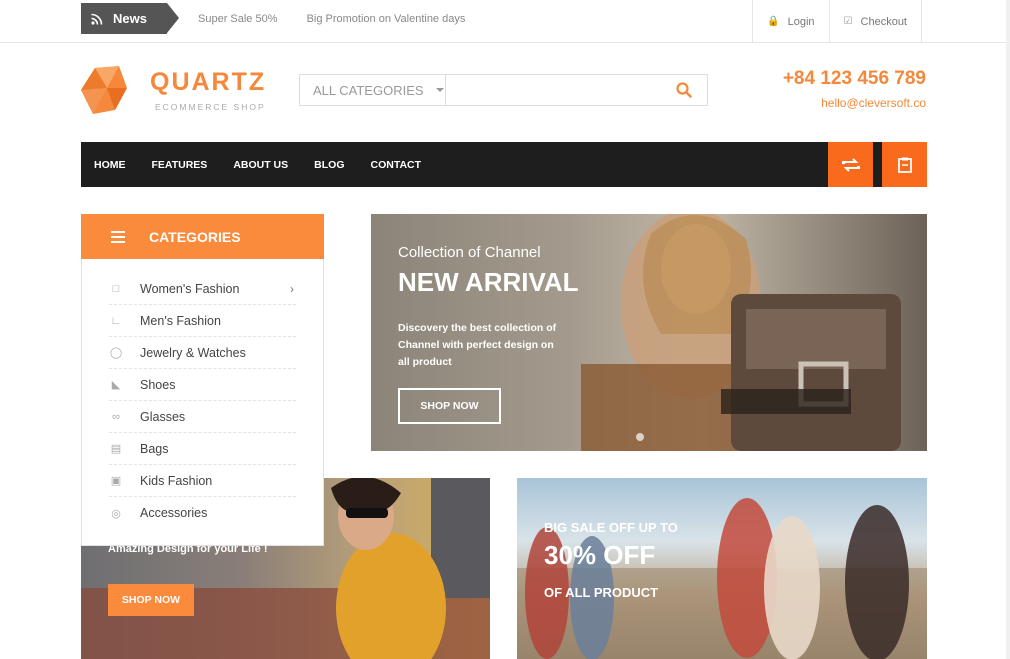 This screenshot has height=659, width=1010. What do you see at coordinates (116, 288) in the screenshot?
I see `shirt-icon: □` at bounding box center [116, 288].